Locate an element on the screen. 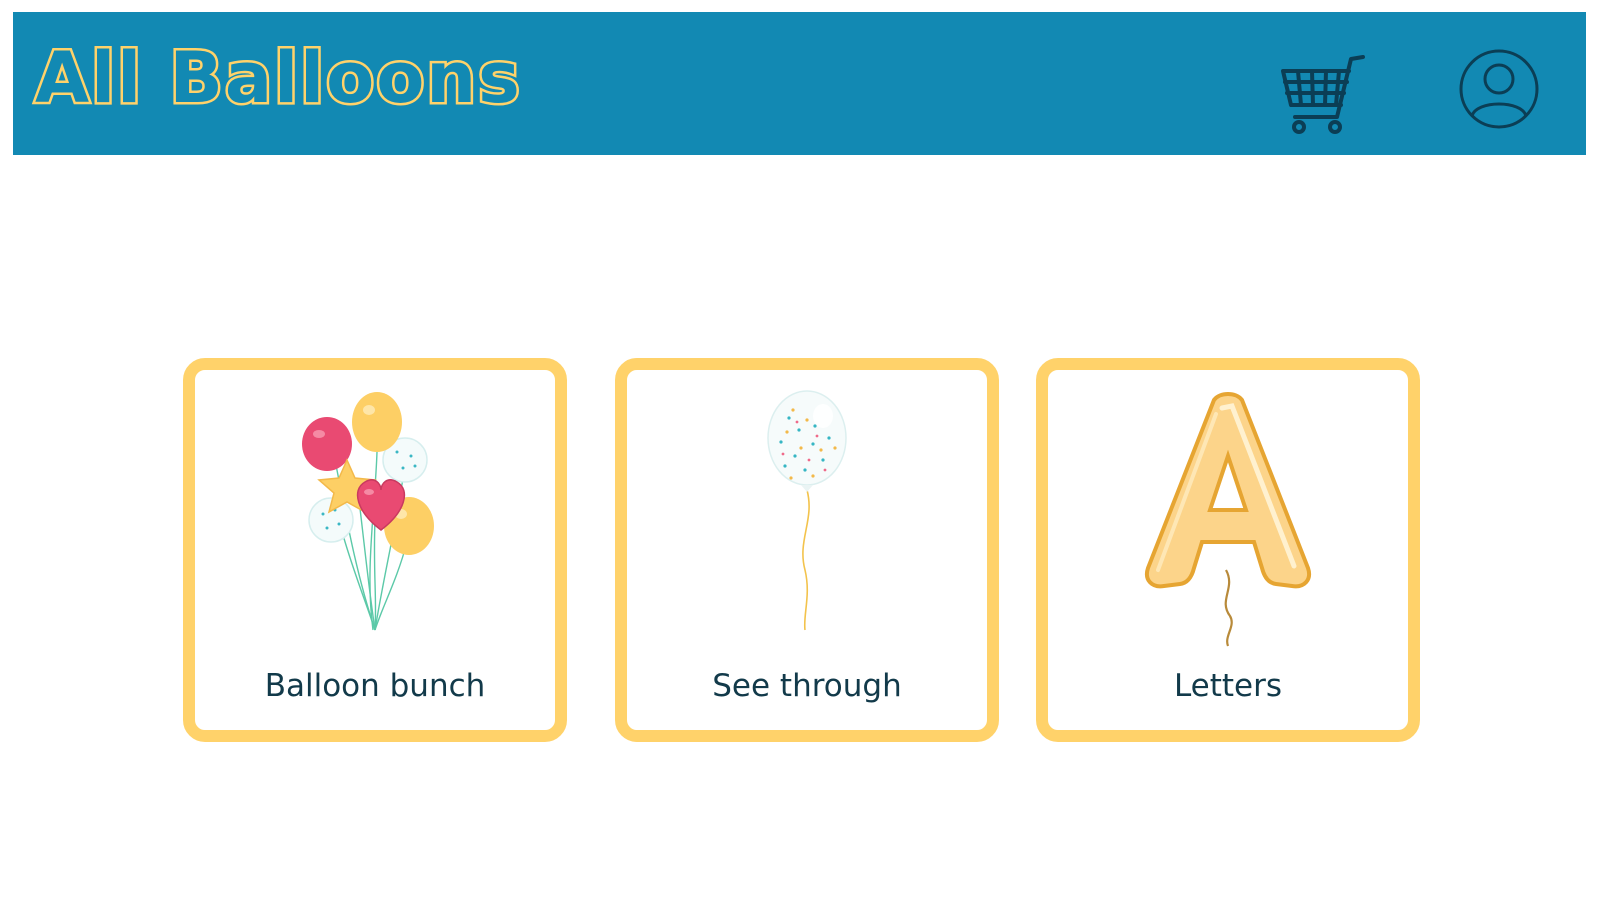 The image size is (1600, 900). category-card-letters: Letters is located at coordinates (1228, 550).